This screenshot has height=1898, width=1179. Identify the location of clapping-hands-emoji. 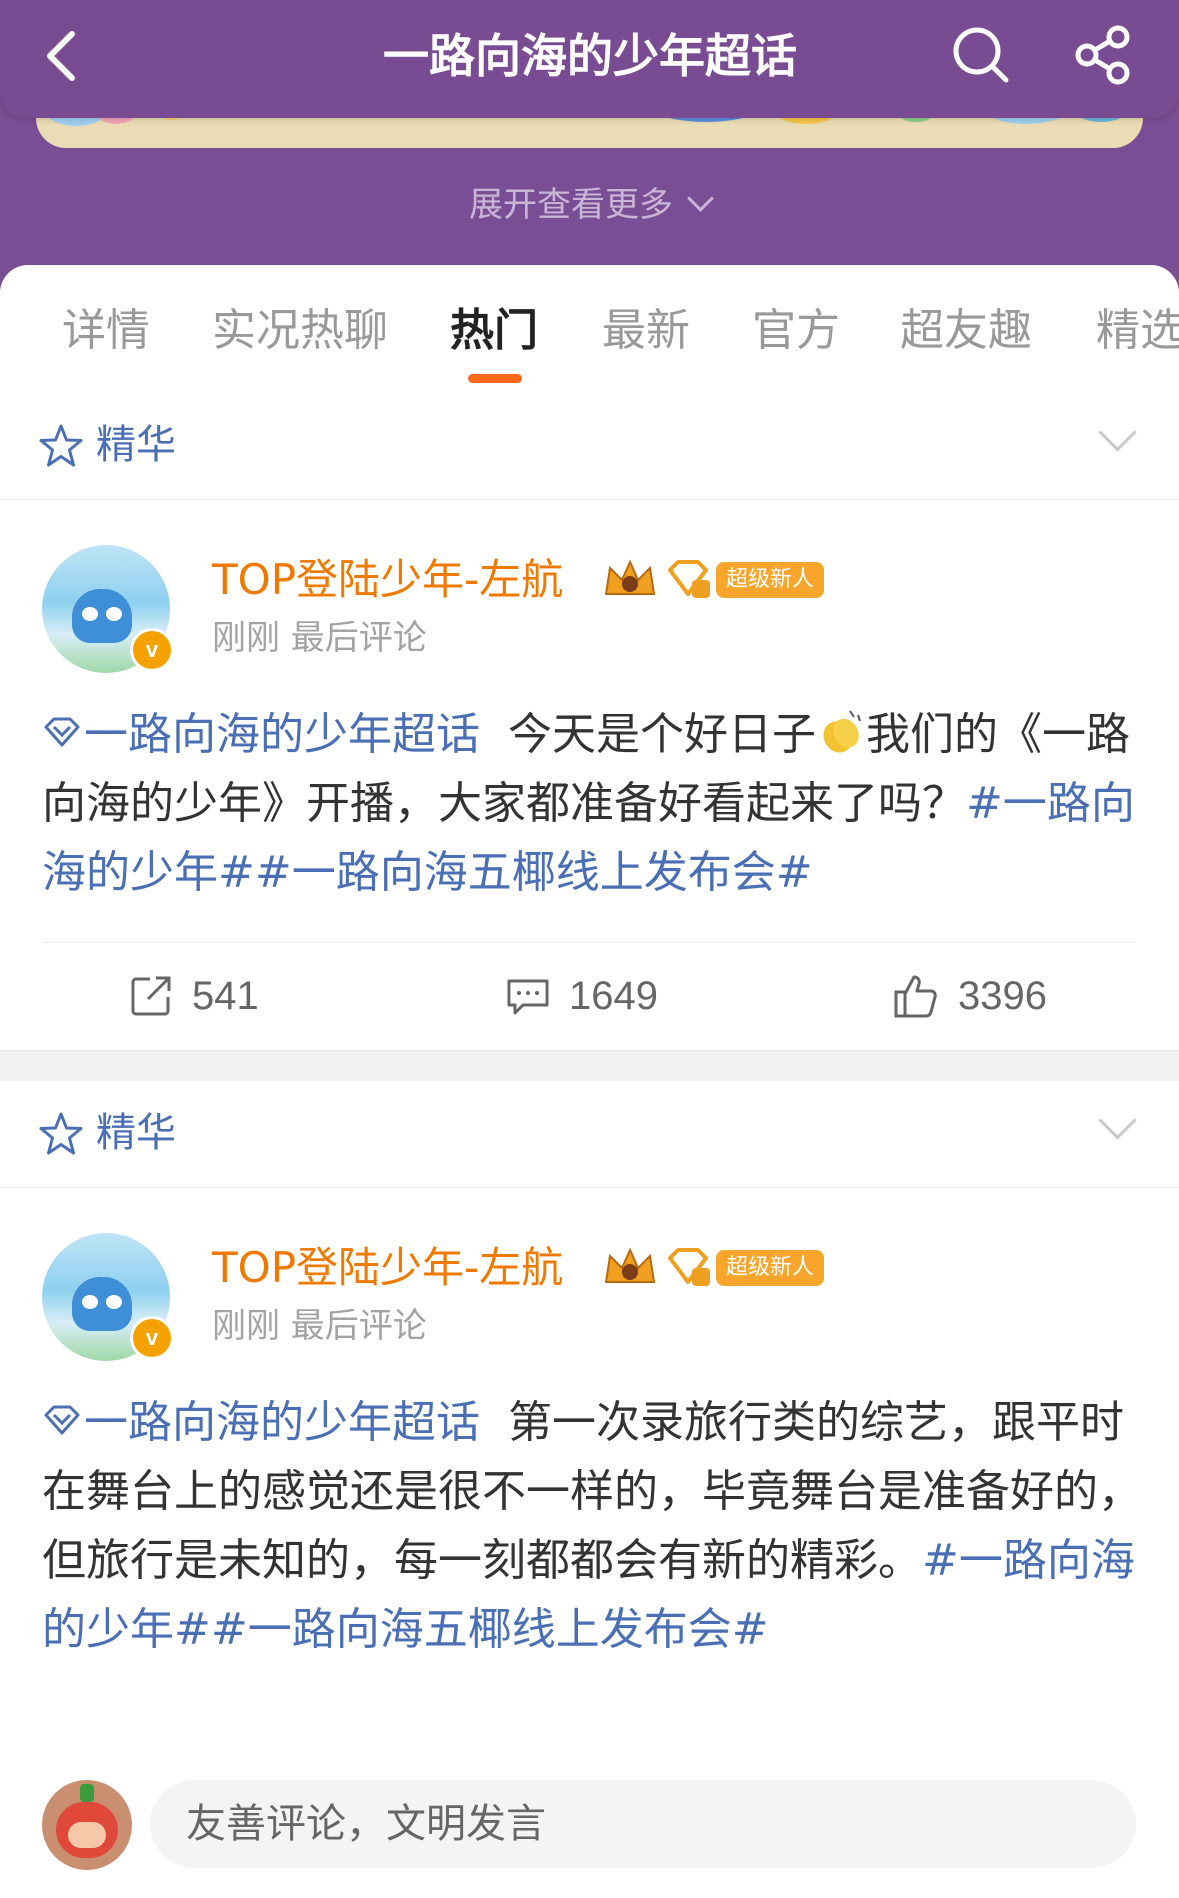
(842, 731).